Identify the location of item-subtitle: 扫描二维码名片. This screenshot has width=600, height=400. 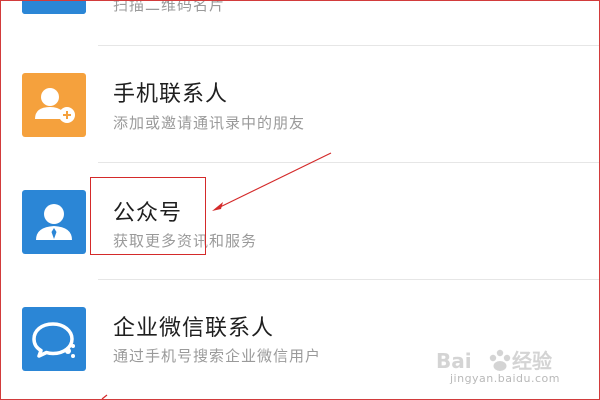
(169, 7).